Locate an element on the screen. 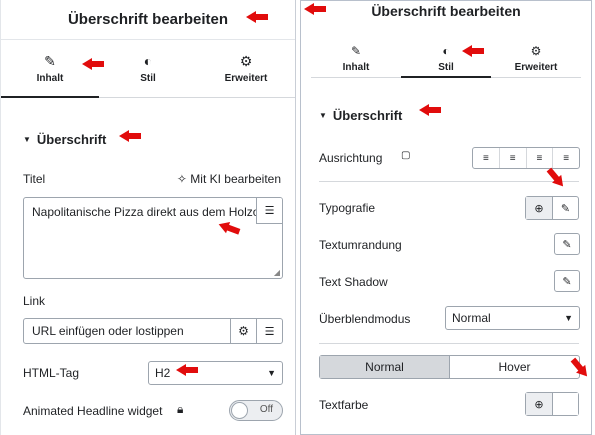 Image resolution: width=595 pixels, height=435 pixels. ai-edit-link: ✧ Mit KI bearbeiten is located at coordinates (229, 179).